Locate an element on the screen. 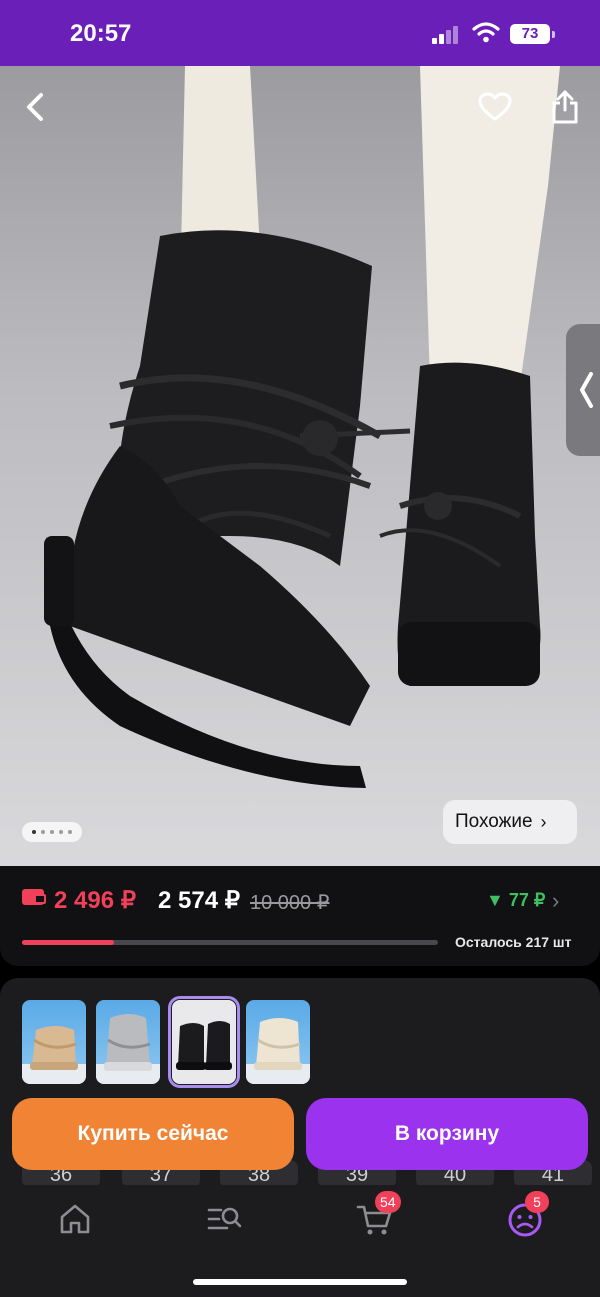 The height and width of the screenshot is (1297, 600). home-indicator is located at coordinates (300, 1282).